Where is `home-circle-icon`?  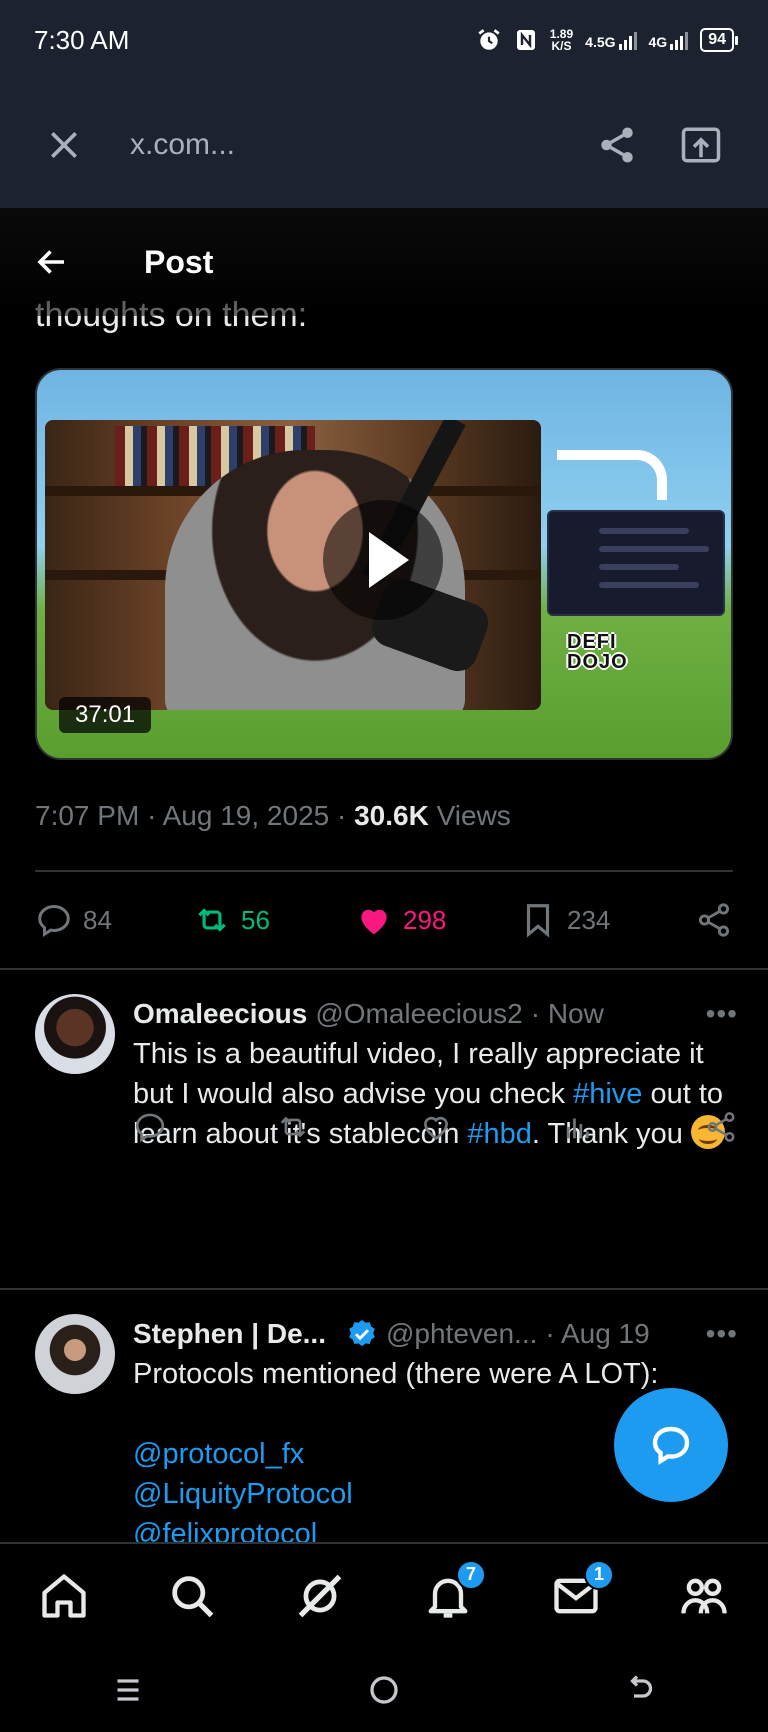 home-circle-icon is located at coordinates (384, 1690).